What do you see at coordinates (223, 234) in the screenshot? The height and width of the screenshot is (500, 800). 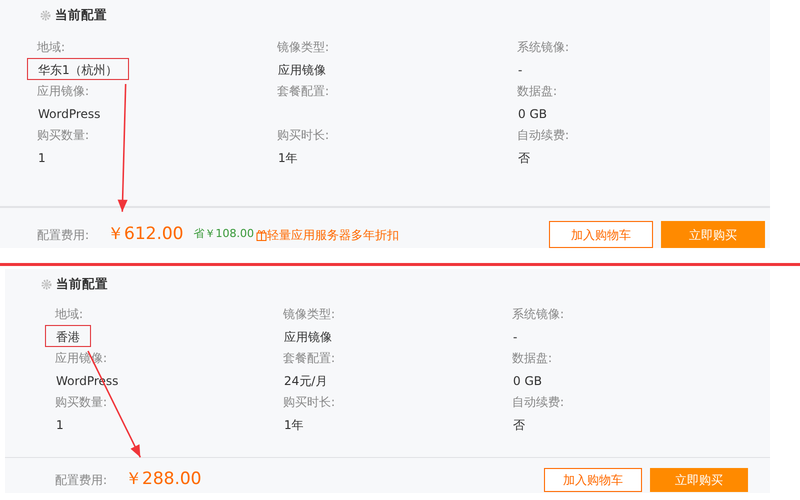 I see `saving-text: 省￥108.00` at bounding box center [223, 234].